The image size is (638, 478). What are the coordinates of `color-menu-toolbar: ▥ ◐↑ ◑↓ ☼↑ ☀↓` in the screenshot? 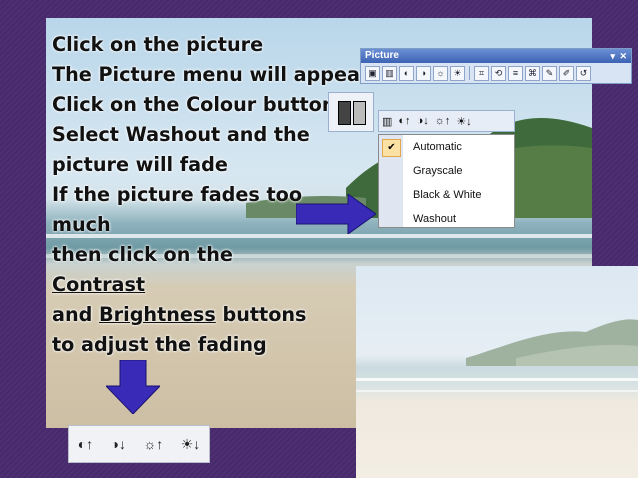 It's located at (446, 121).